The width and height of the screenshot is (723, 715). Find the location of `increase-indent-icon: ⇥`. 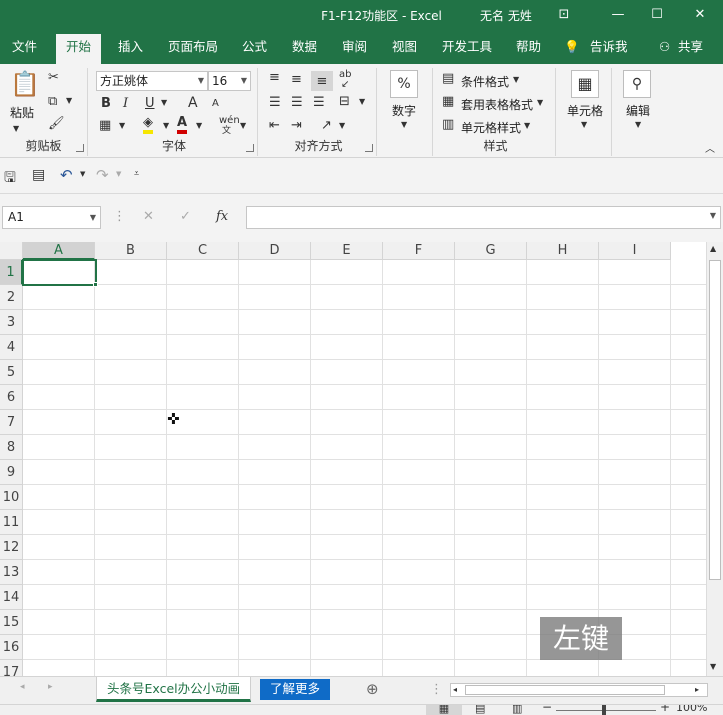

increase-indent-icon: ⇥ is located at coordinates (296, 125).